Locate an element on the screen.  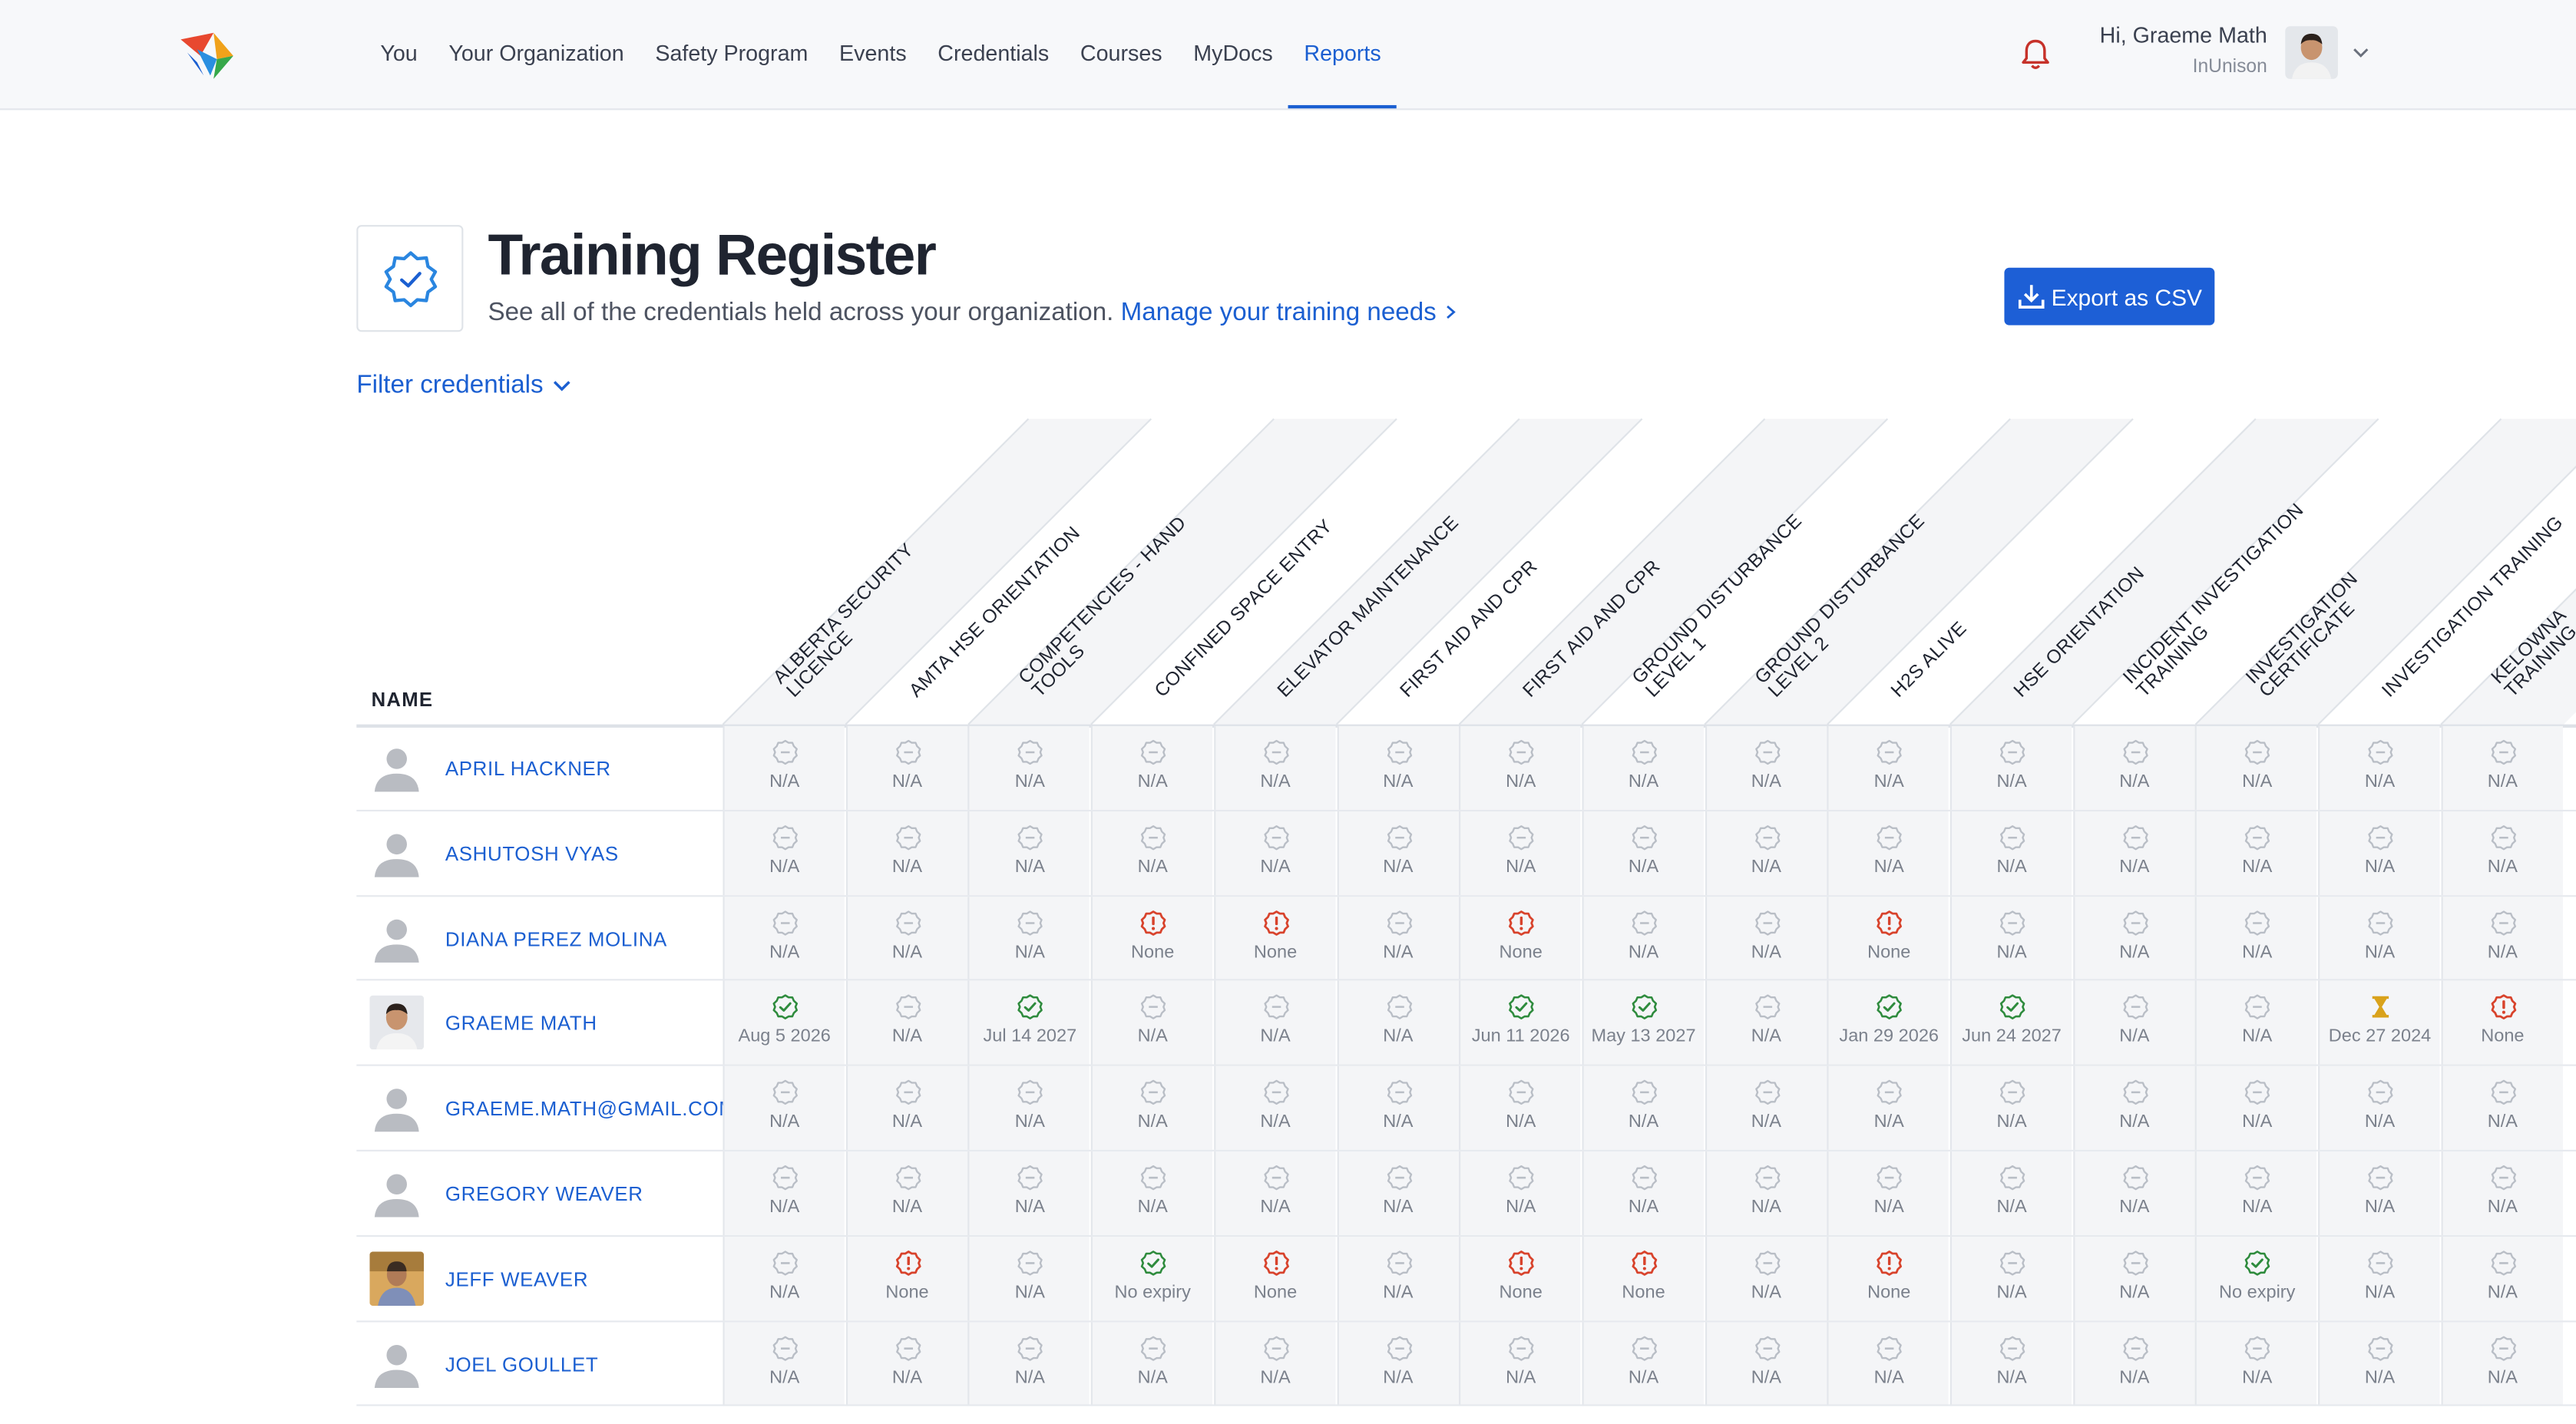
person-name-link: GREGORY WEAVER is located at coordinates (544, 1194).